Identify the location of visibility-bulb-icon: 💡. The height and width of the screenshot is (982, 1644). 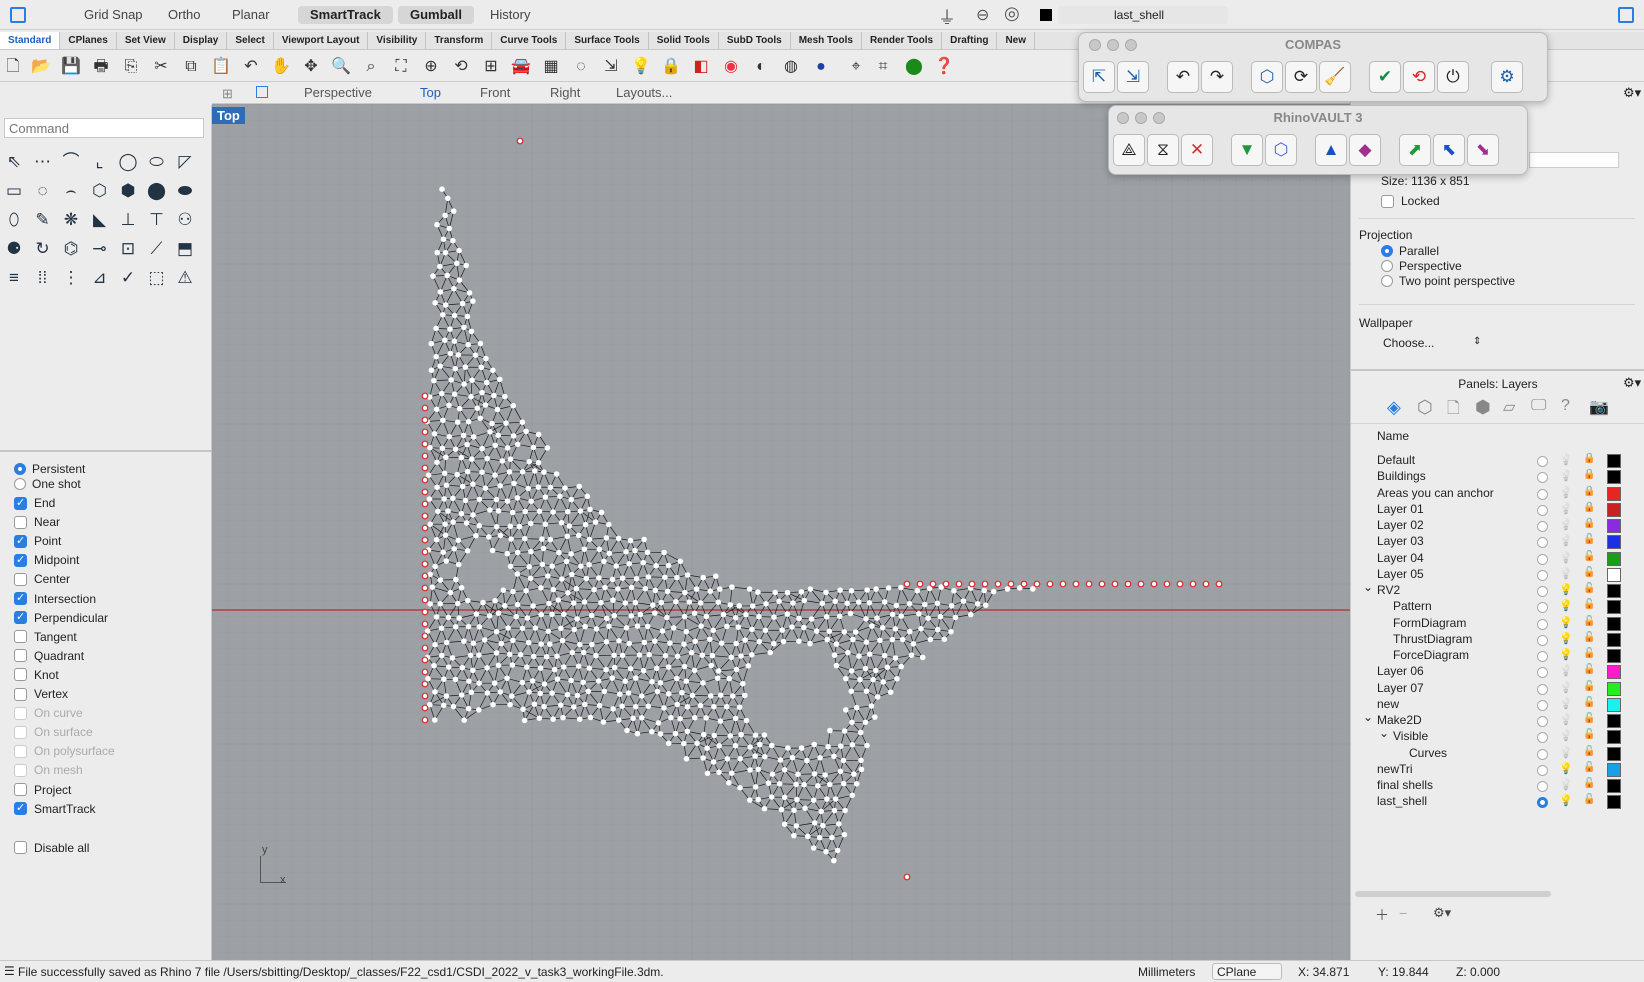
(1566, 557).